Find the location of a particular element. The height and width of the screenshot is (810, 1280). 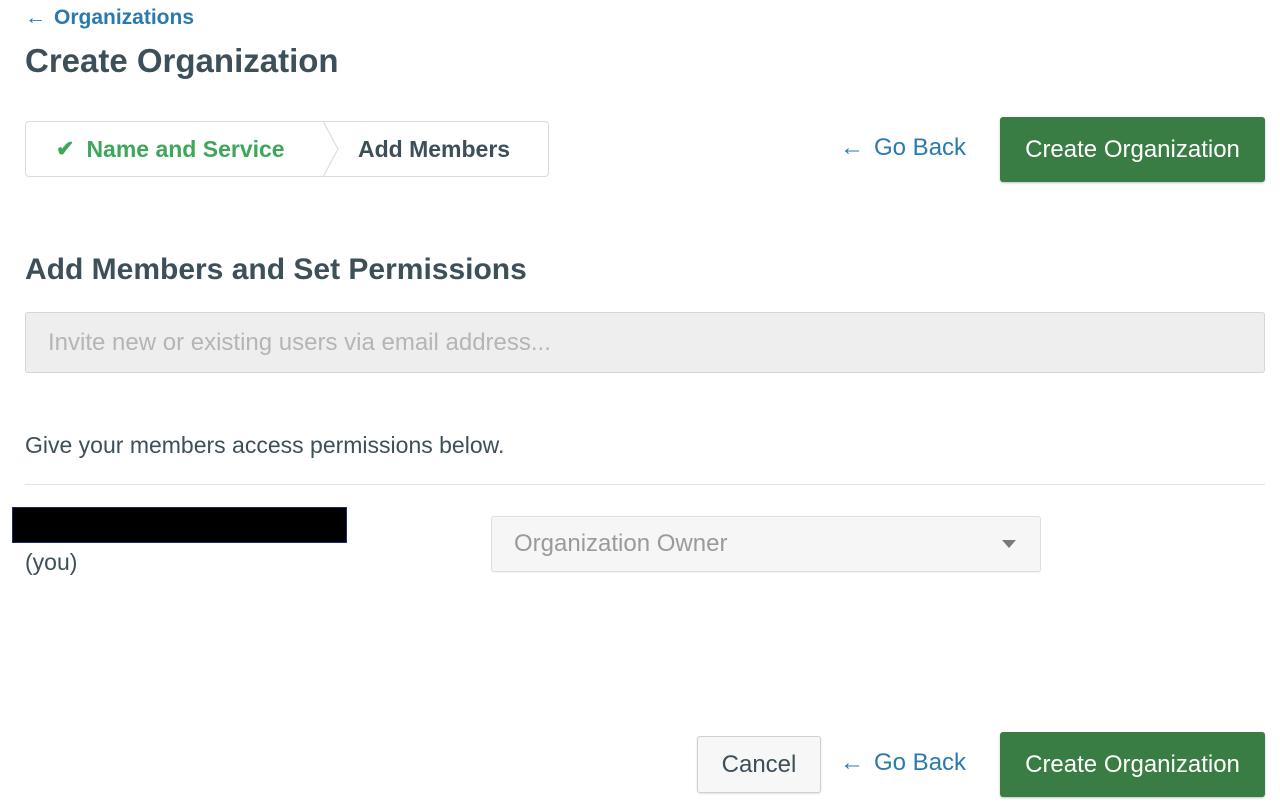

check-icon: ✔ is located at coordinates (65, 148).